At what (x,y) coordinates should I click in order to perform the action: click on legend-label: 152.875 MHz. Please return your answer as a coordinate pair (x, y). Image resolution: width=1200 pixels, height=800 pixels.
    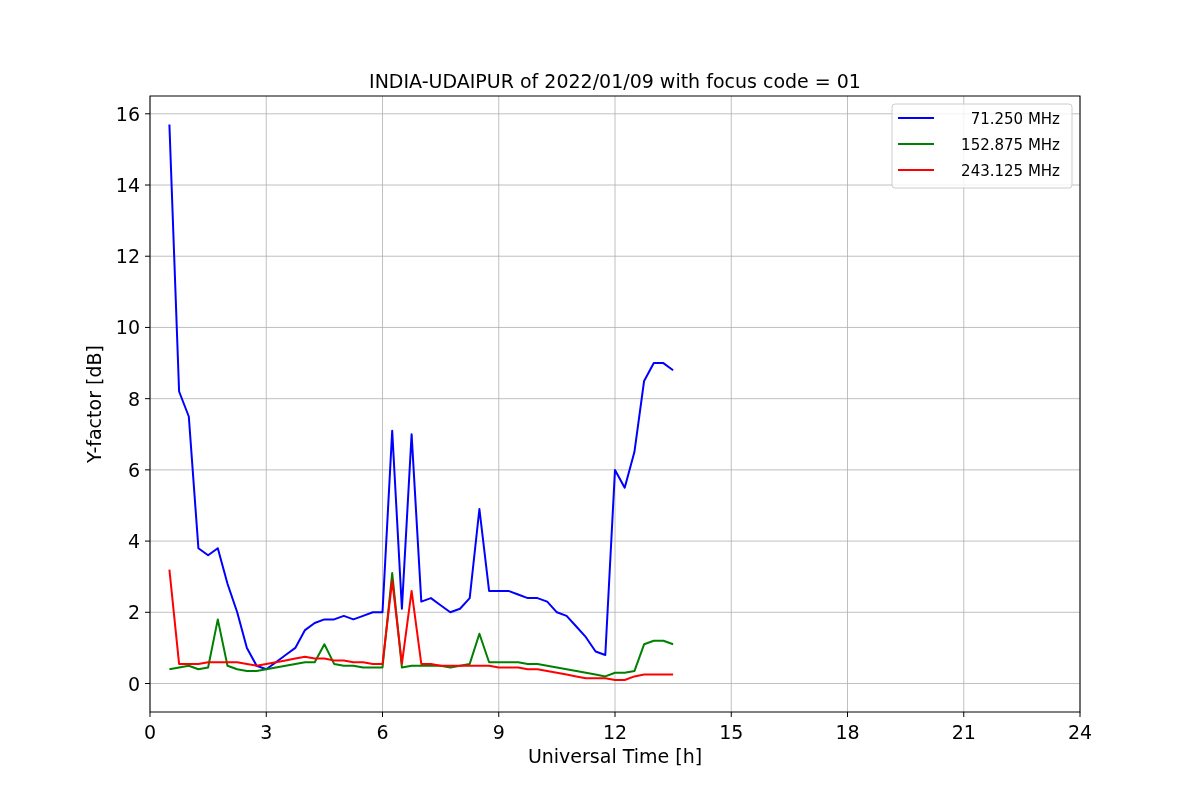
    Looking at the image, I should click on (1010, 145).